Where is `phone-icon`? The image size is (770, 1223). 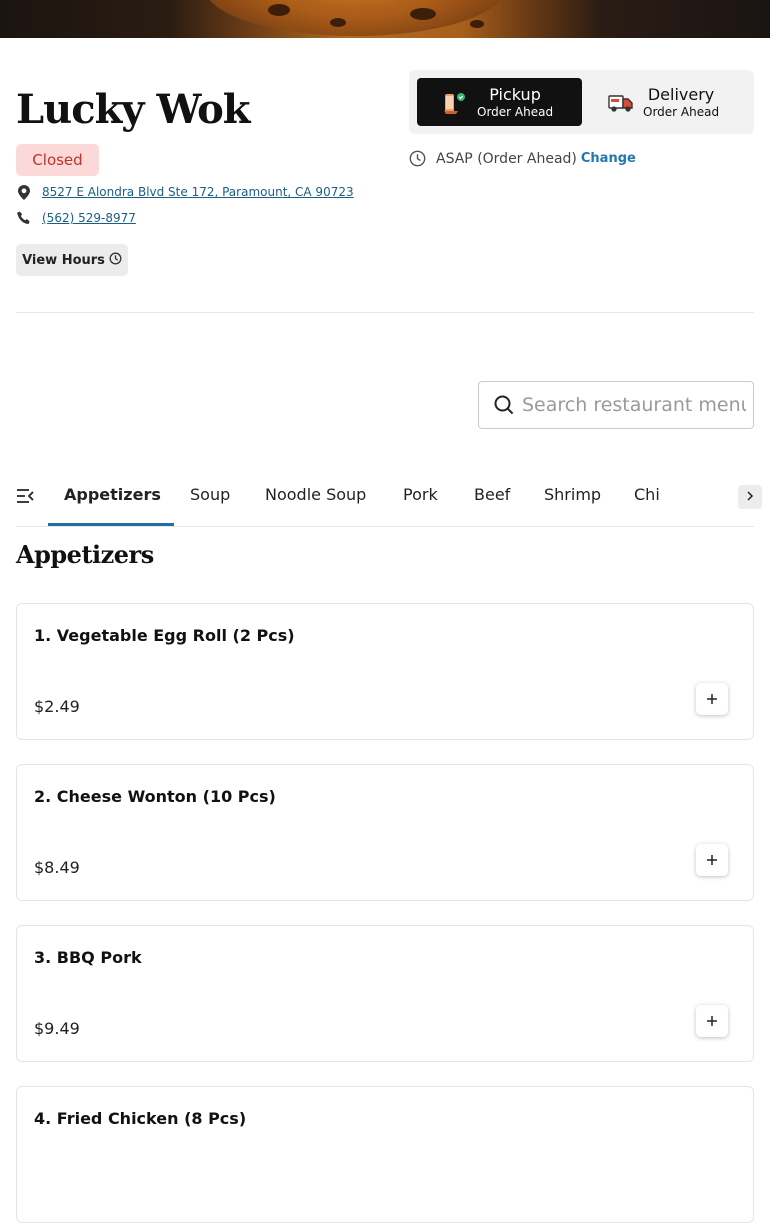 phone-icon is located at coordinates (24, 218).